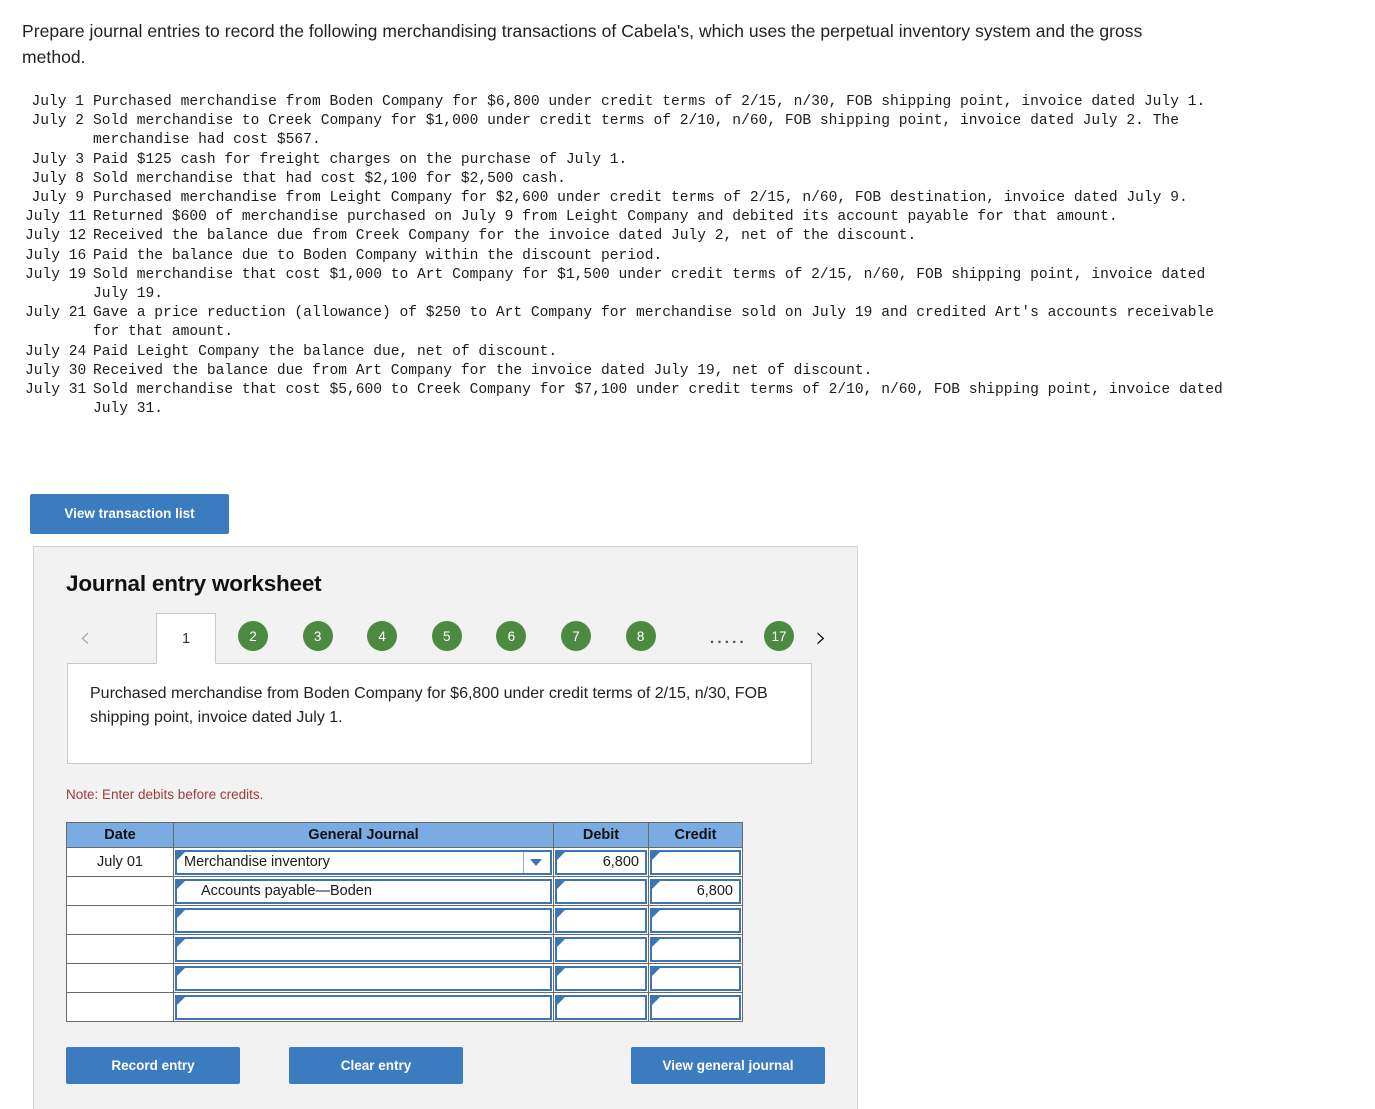 This screenshot has height=1109, width=1375. Describe the element at coordinates (120, 862) in the screenshot. I see `cell-date: July 01` at that location.